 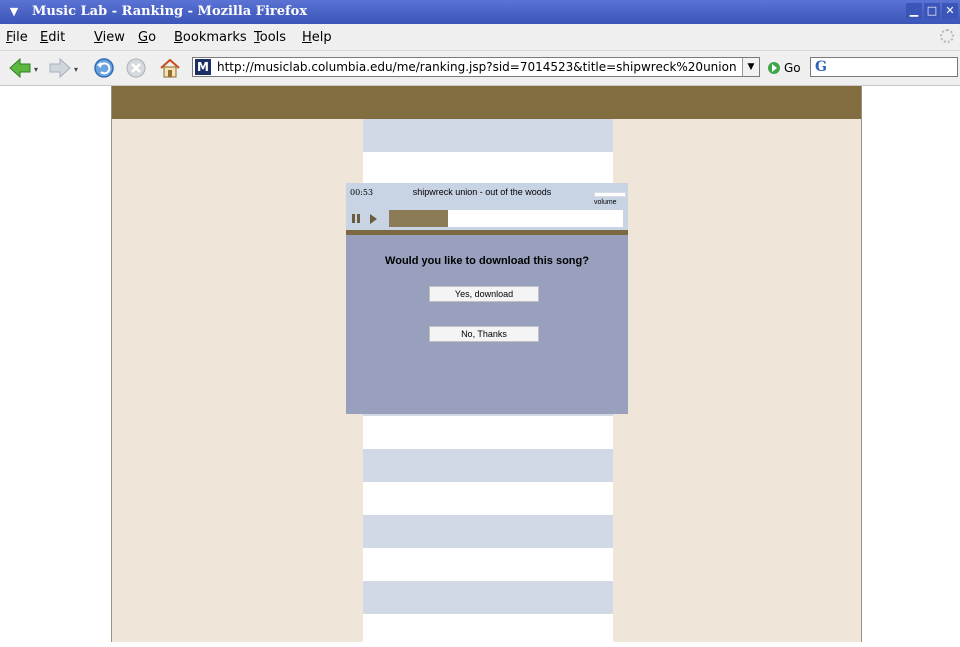 What do you see at coordinates (373, 219) in the screenshot?
I see `play-icon` at bounding box center [373, 219].